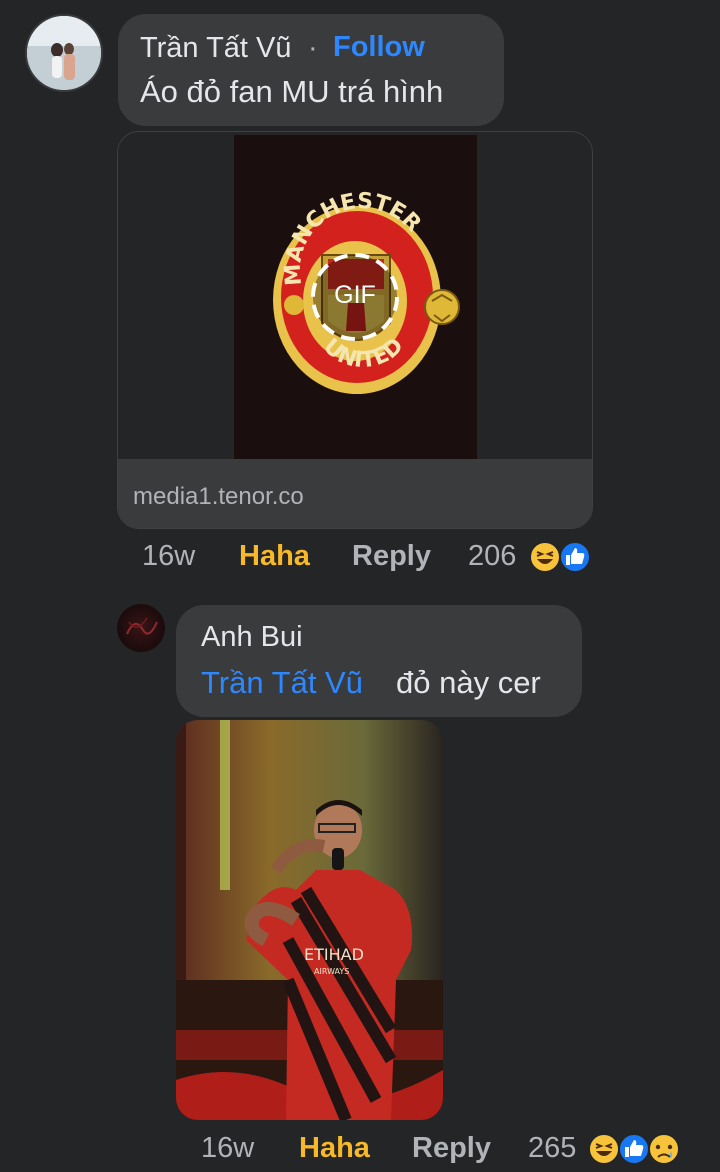  I want to click on reaction-count: 206, so click(492, 556).